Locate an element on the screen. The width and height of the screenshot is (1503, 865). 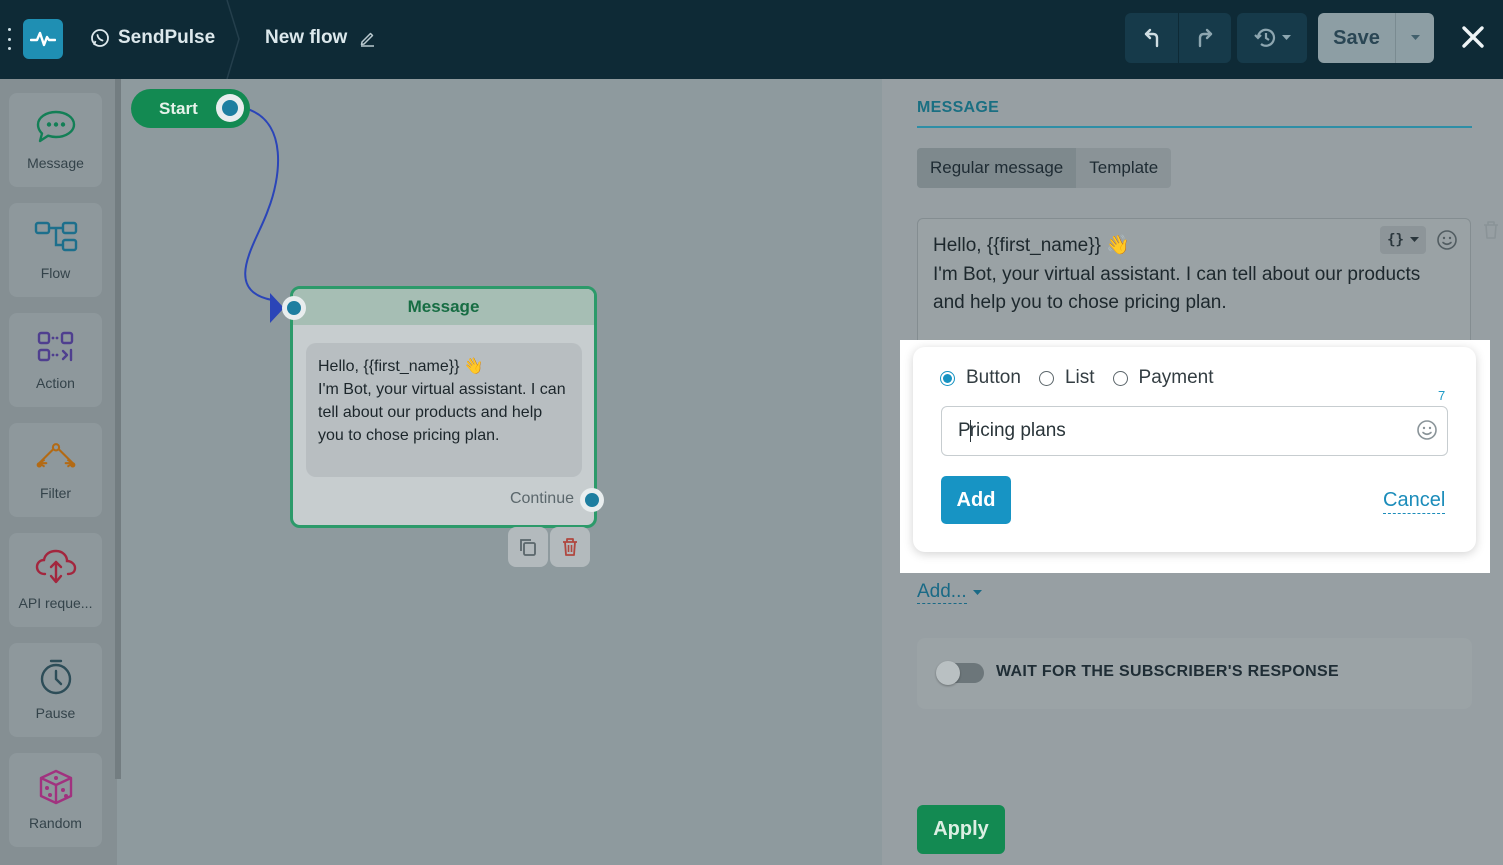
apply-button: Apply is located at coordinates (961, 829).